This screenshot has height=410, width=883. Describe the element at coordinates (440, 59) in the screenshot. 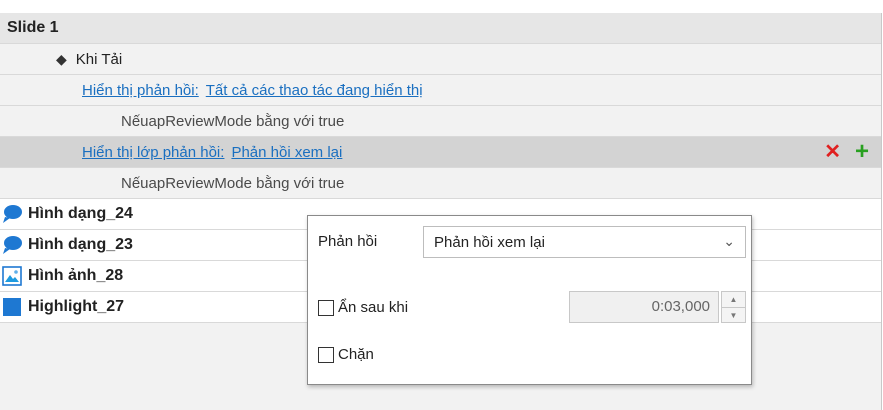

I see `event-row: ◆ Khi Tải` at that location.